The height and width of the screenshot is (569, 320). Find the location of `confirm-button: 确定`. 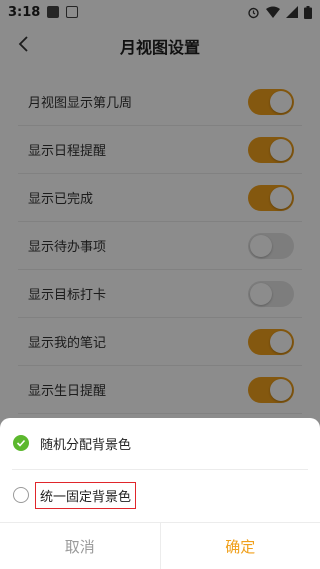

confirm-button: 确定 is located at coordinates (240, 546).